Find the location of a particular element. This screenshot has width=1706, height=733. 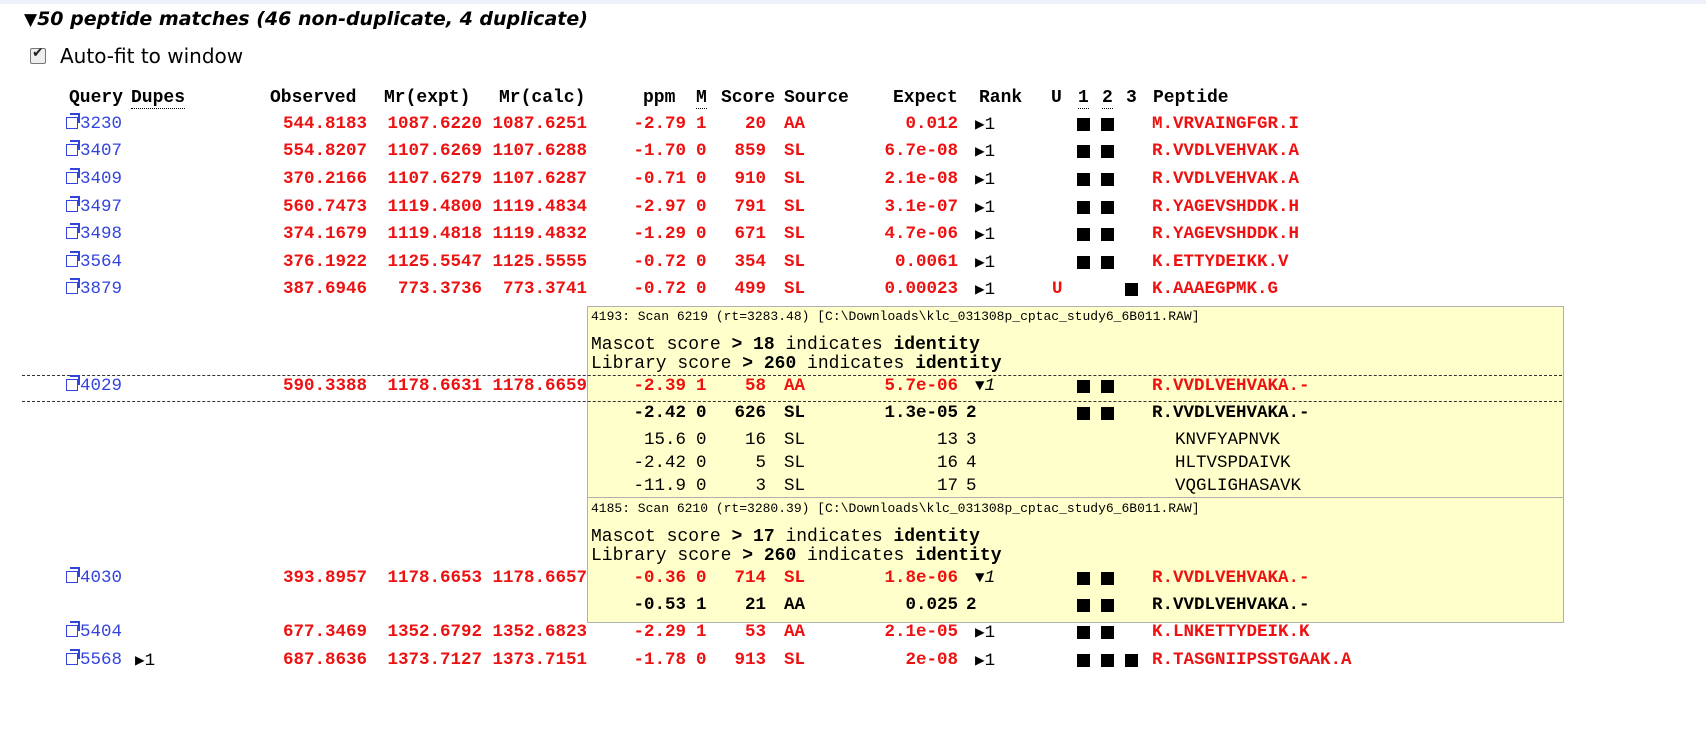

query-link: 4030 is located at coordinates (94, 577).